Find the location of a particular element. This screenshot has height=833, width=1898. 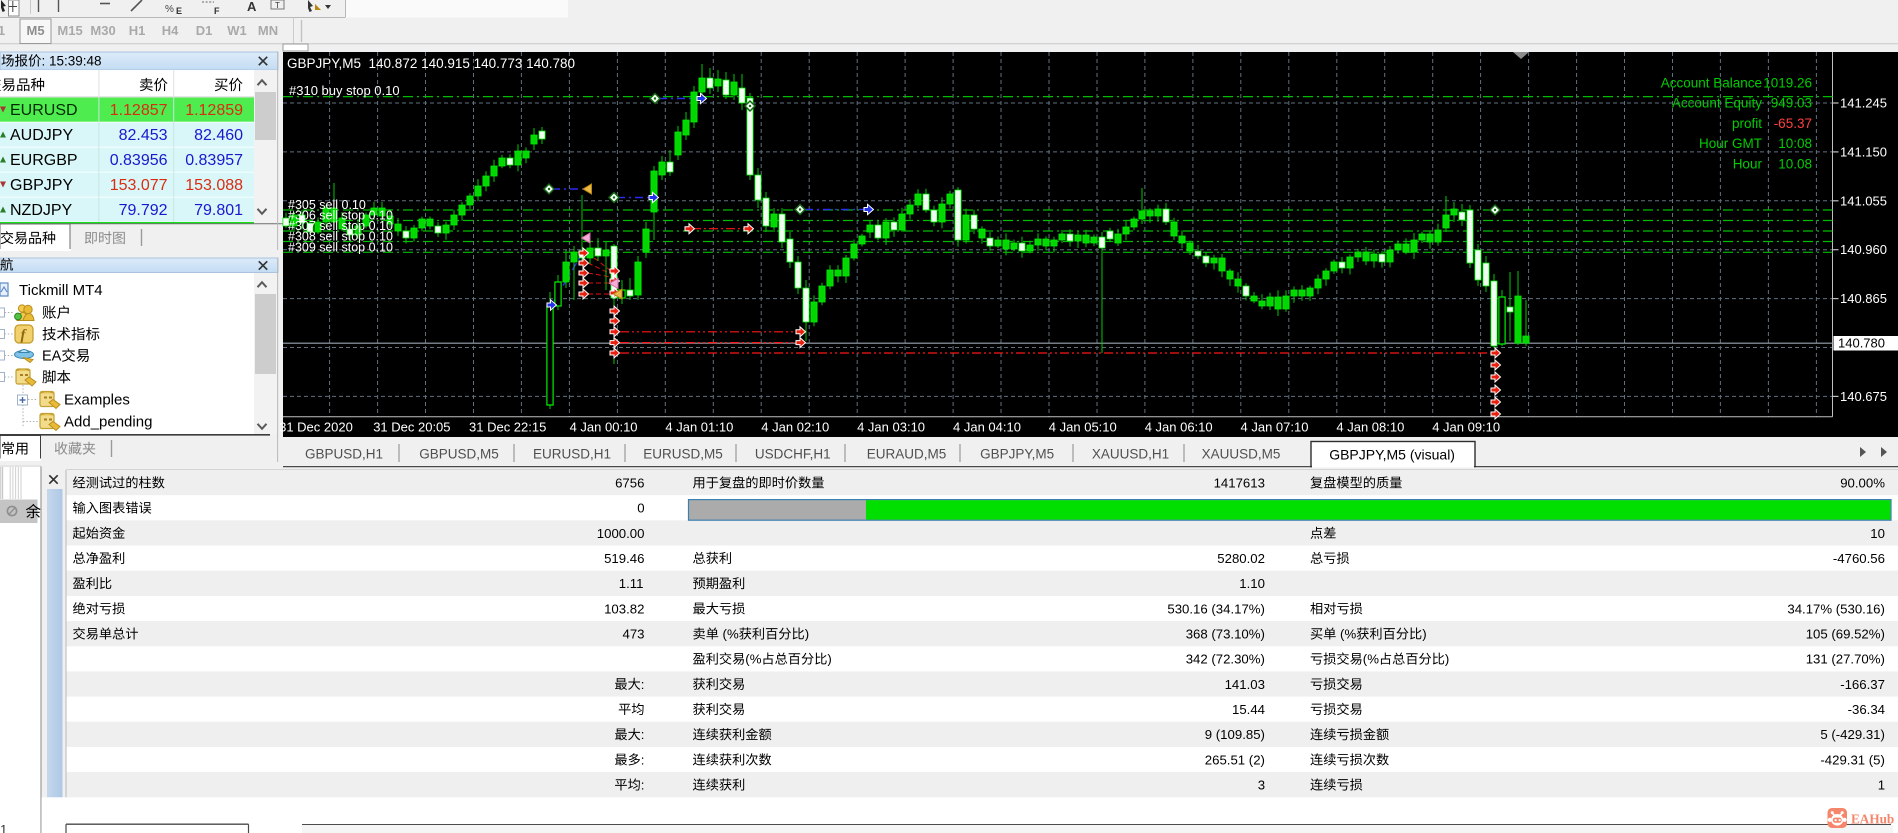

svg-text: EURAUD,M5 is located at coordinates (907, 454).